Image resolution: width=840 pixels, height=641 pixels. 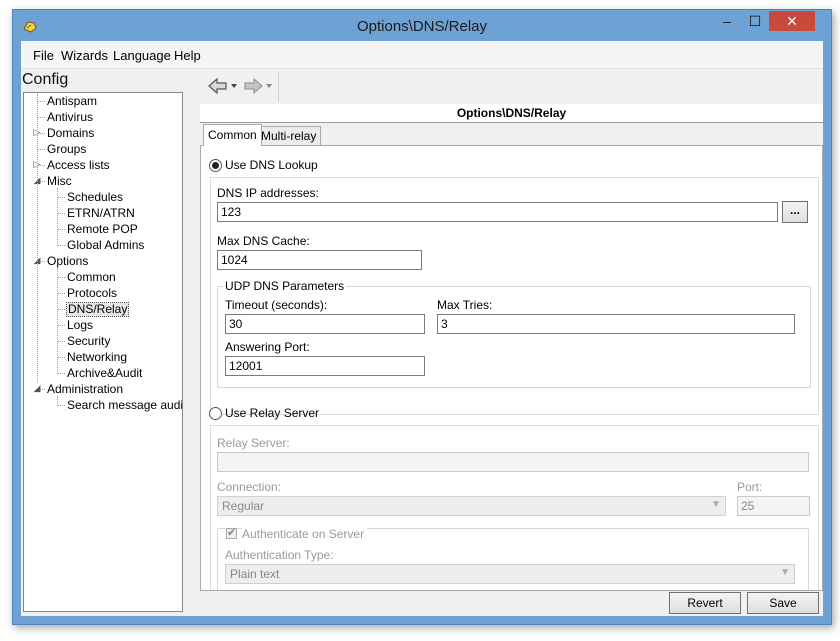 I want to click on dns-cache-label: Max DNS Cache:, so click(x=263, y=241).